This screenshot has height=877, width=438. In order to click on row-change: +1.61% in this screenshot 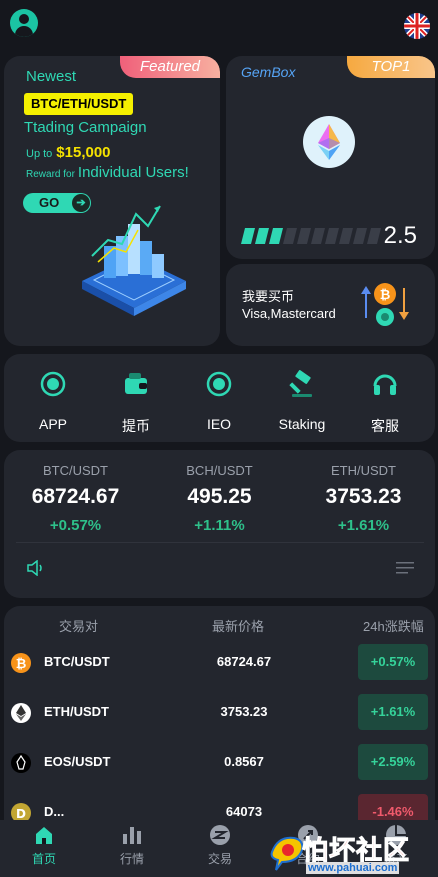, I will do `click(393, 712)`.